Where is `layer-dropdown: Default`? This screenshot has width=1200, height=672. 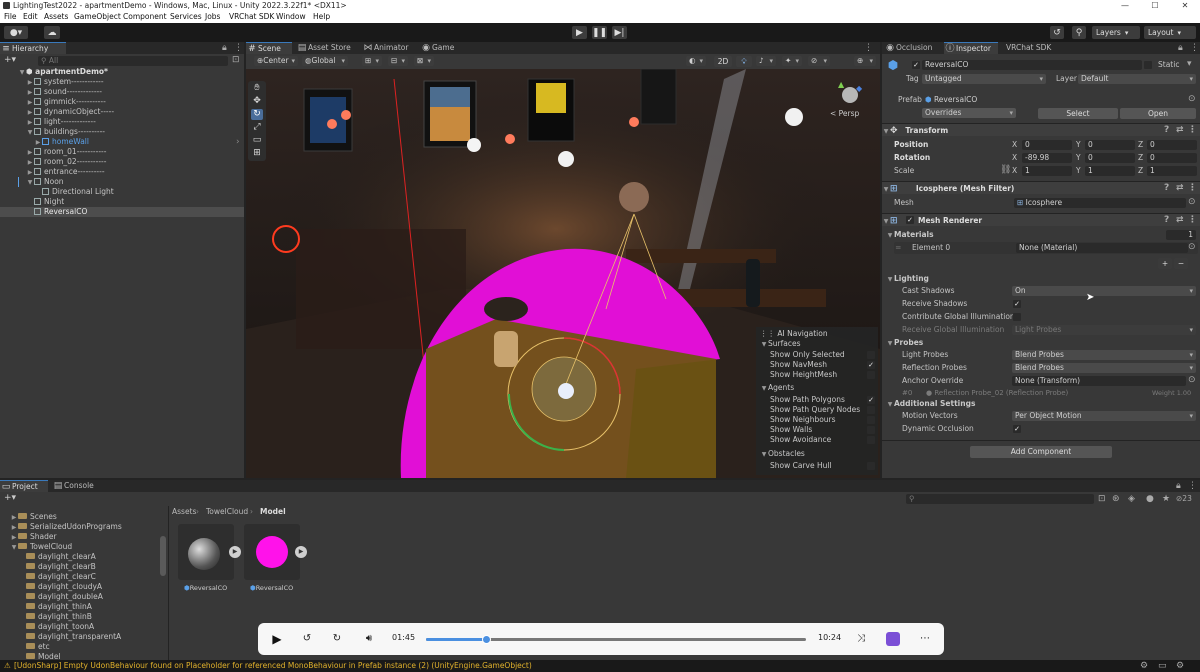
layer-dropdown: Default is located at coordinates (1137, 79).